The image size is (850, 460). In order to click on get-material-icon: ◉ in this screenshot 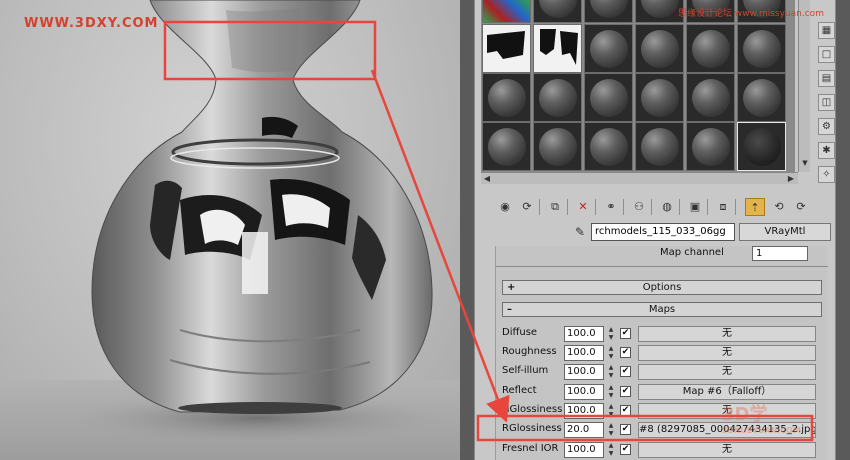, I will do `click(505, 207)`.